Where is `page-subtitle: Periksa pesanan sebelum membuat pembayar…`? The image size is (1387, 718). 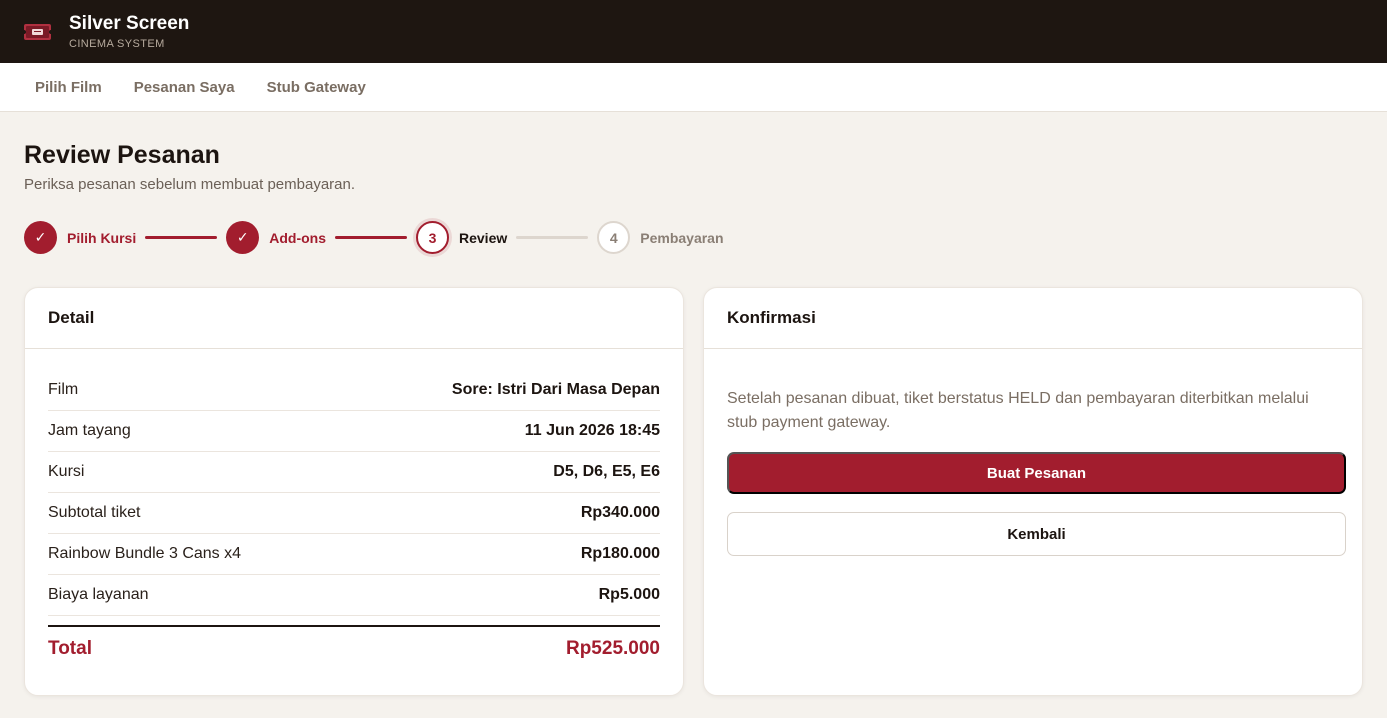 page-subtitle: Periksa pesanan sebelum membuat pembayar… is located at coordinates (190, 184).